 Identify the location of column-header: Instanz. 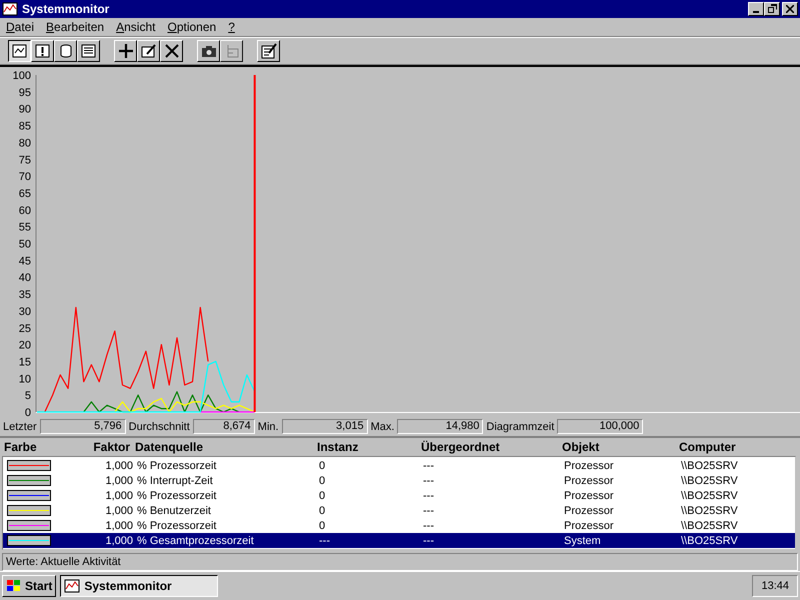
(338, 447).